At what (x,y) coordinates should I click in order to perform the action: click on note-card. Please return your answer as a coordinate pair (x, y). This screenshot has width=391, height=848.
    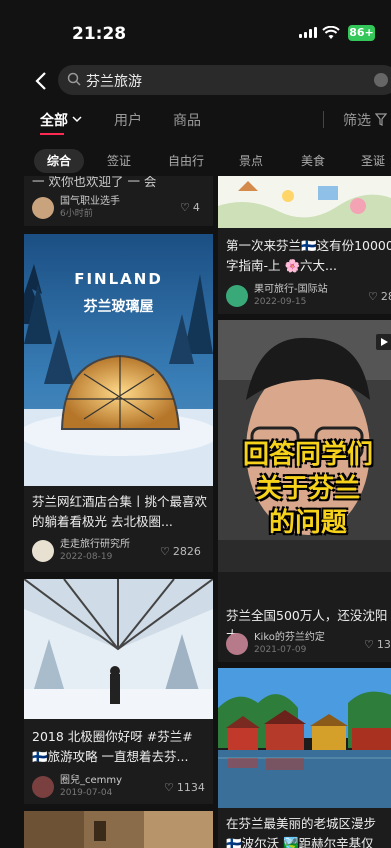
    Looking at the image, I should click on (118, 829).